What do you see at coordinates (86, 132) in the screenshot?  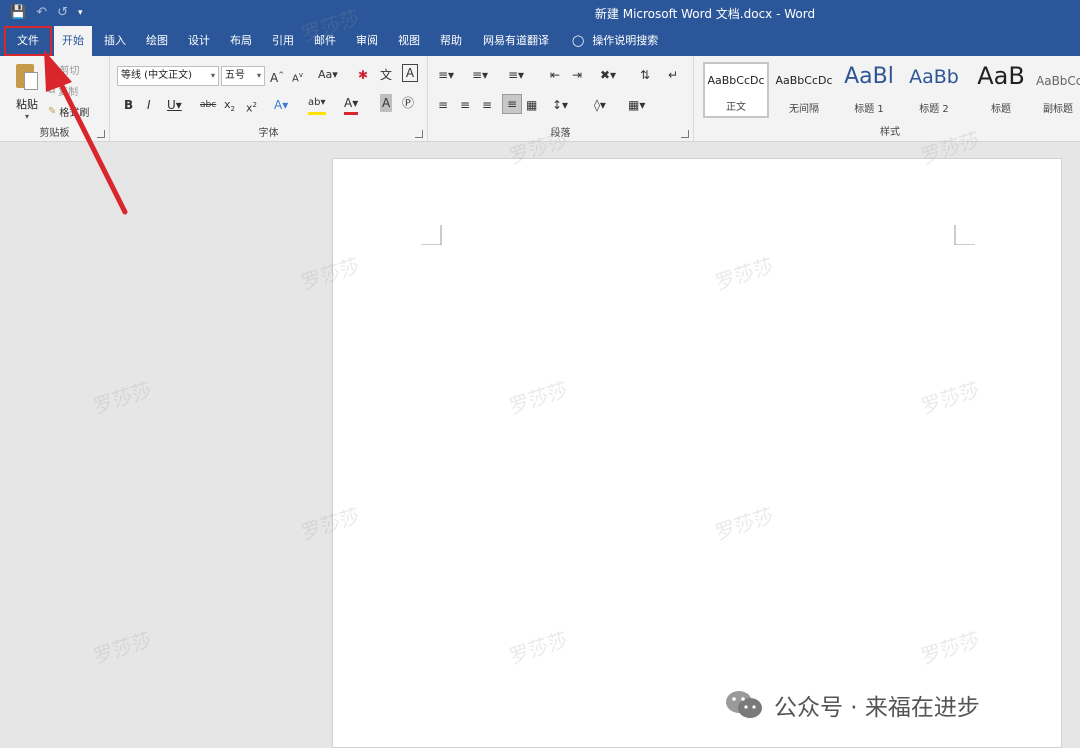 I see `annotation-arrow` at bounding box center [86, 132].